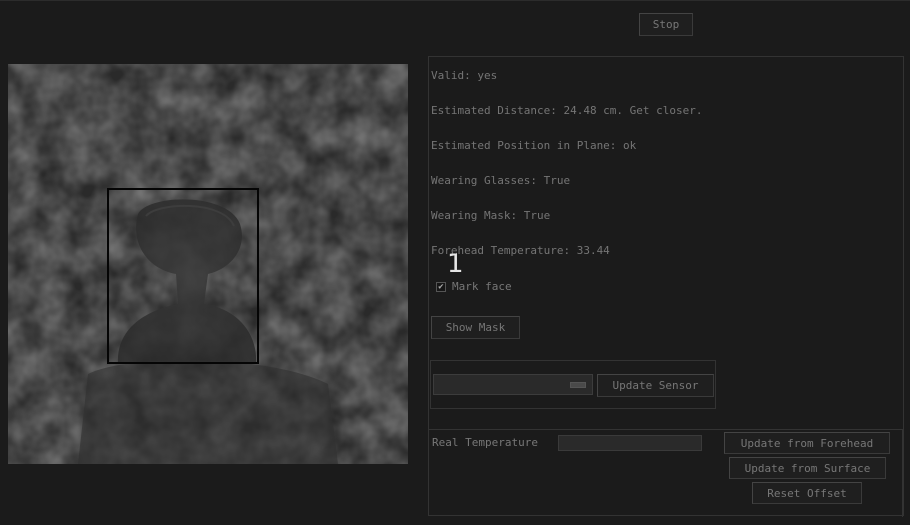  Describe the element at coordinates (520, 250) in the screenshot. I see `forehead-temp-status: Forehead Temperature: 33.44` at that location.